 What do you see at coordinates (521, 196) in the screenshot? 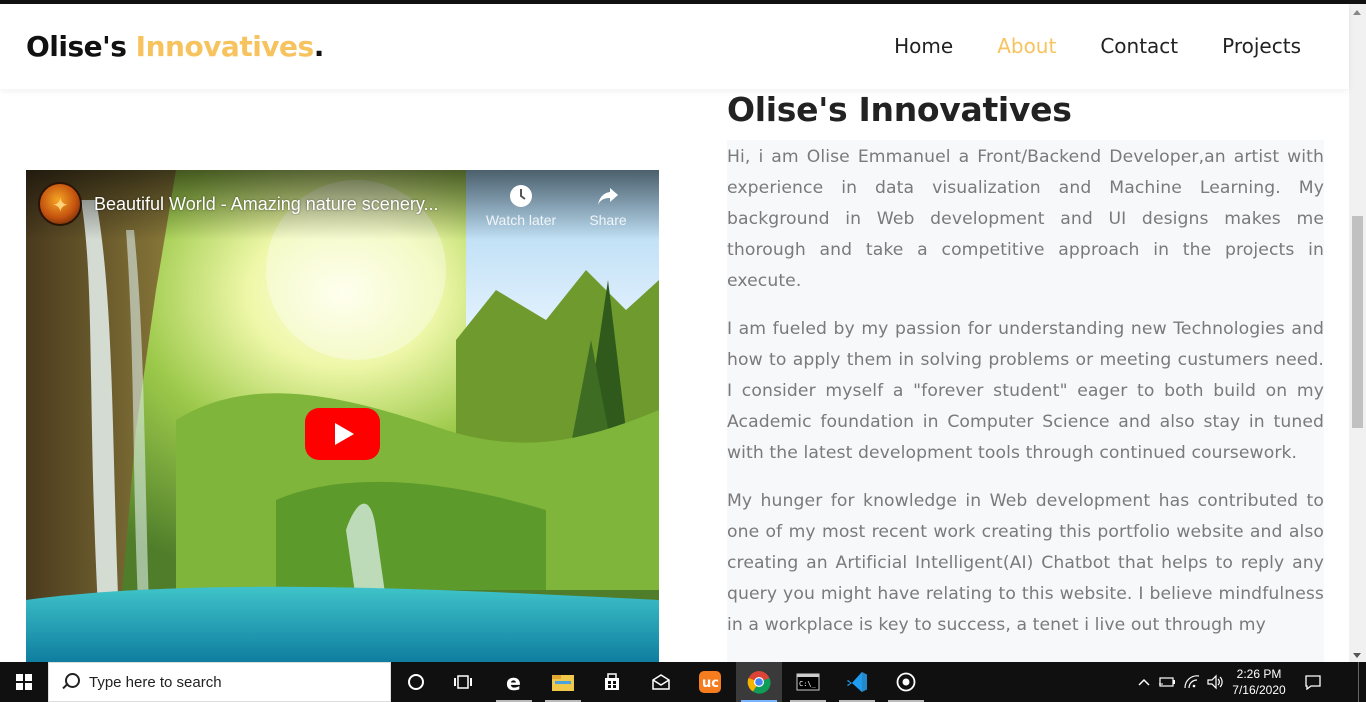
I see `clock-icon` at bounding box center [521, 196].